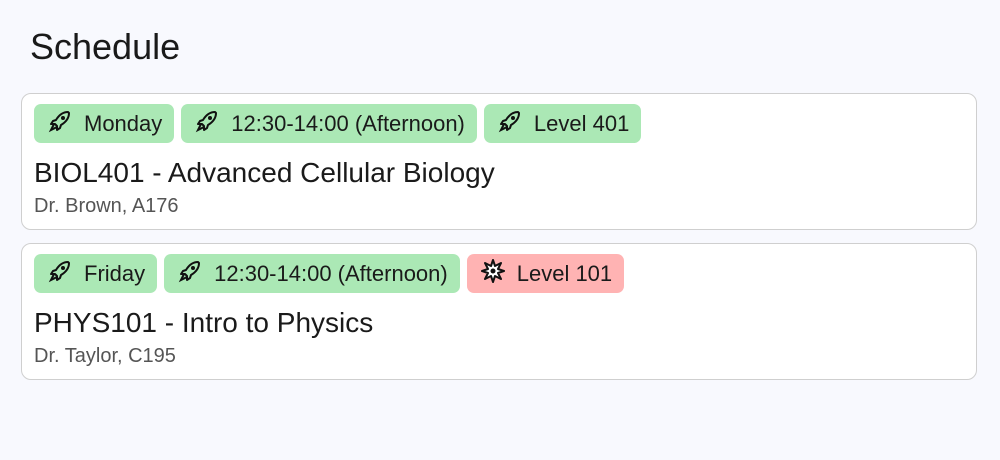  What do you see at coordinates (123, 123) in the screenshot?
I see `badge-label: Monday` at bounding box center [123, 123].